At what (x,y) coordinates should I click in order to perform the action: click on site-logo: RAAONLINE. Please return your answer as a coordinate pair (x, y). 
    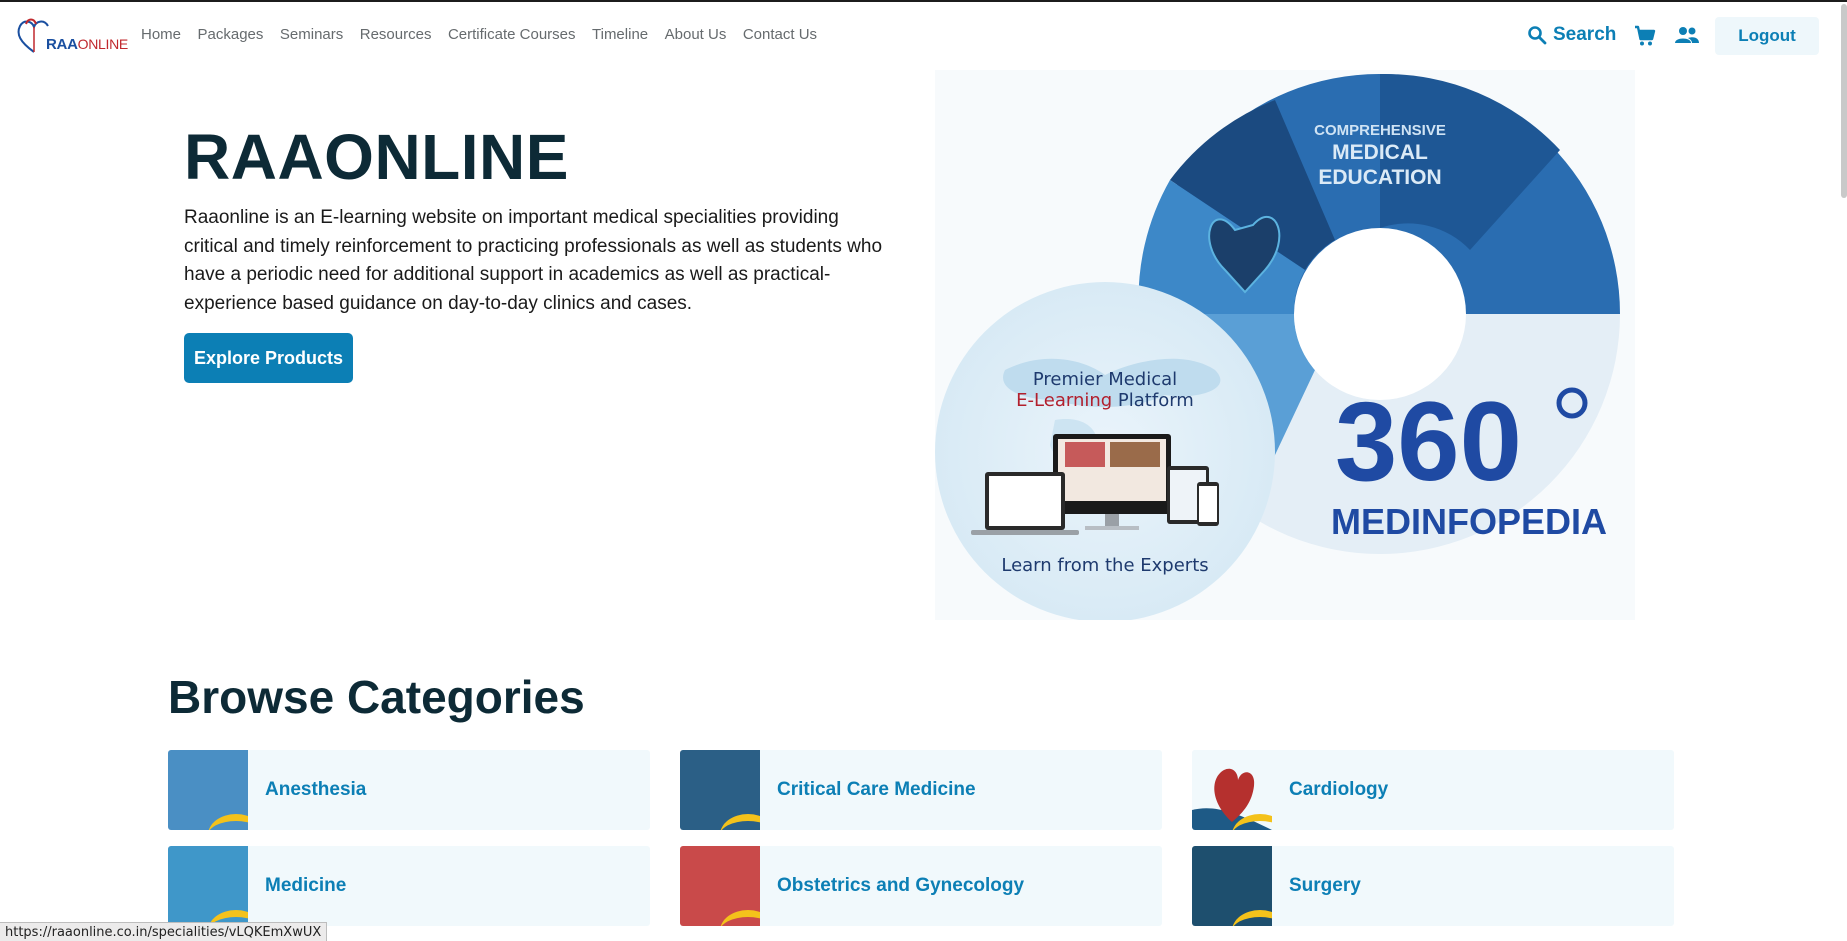
    Looking at the image, I should click on (71, 36).